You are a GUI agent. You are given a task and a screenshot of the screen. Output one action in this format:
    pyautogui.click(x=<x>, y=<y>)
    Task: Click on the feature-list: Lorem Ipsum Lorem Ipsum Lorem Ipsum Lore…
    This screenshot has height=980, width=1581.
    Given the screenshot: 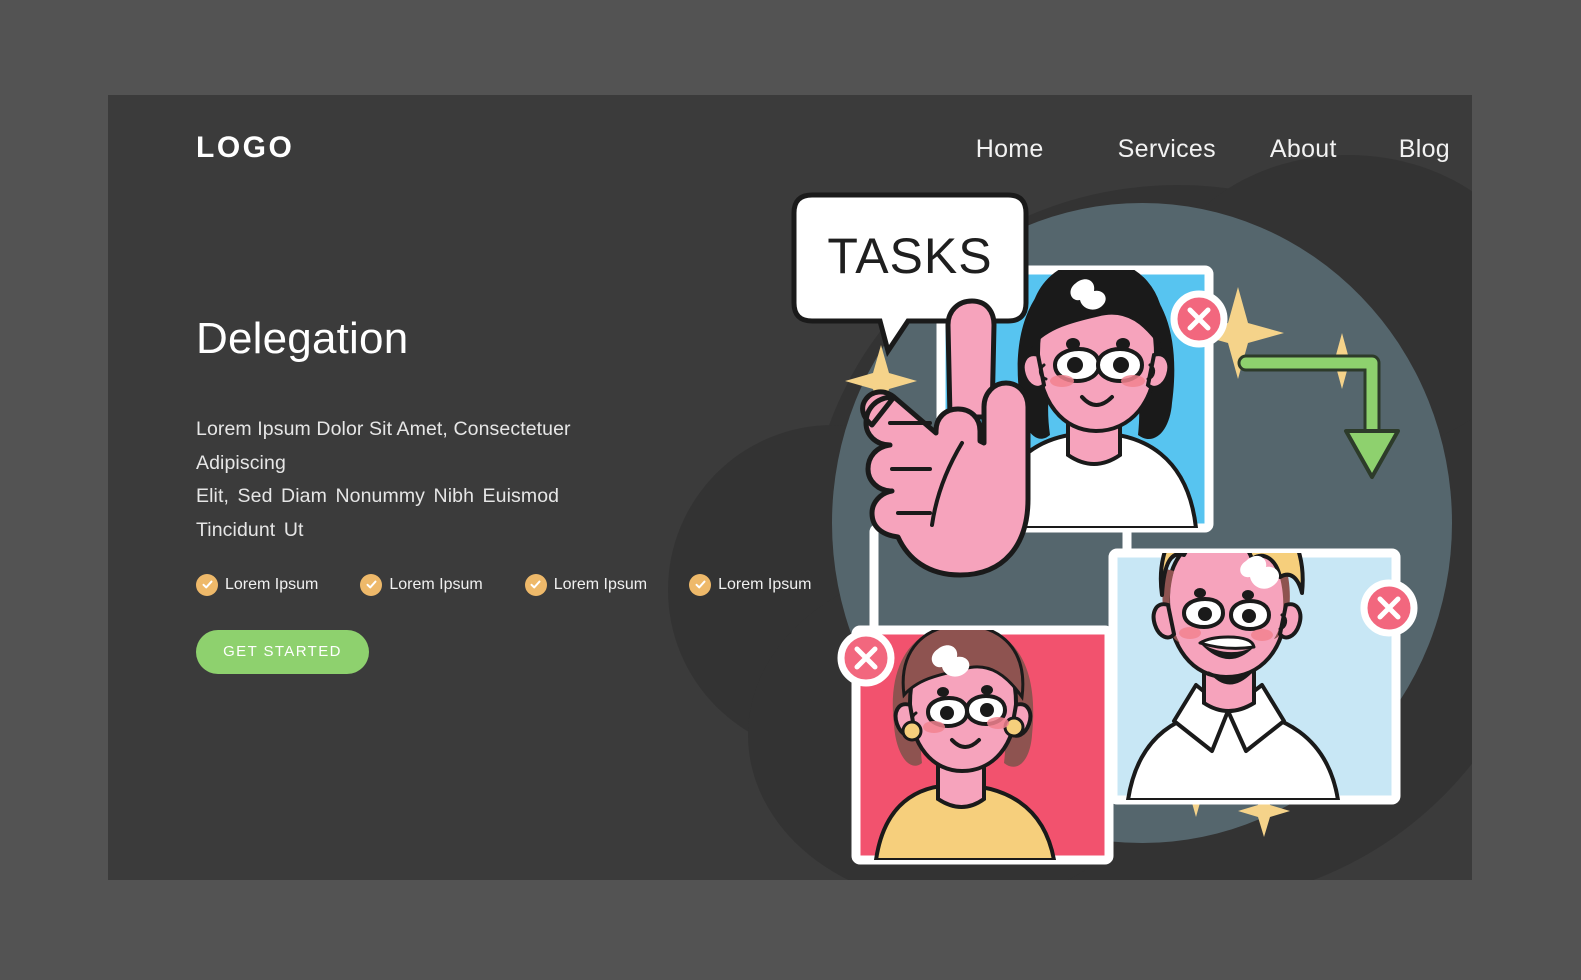 What is the action you would take?
    pyautogui.click(x=504, y=584)
    